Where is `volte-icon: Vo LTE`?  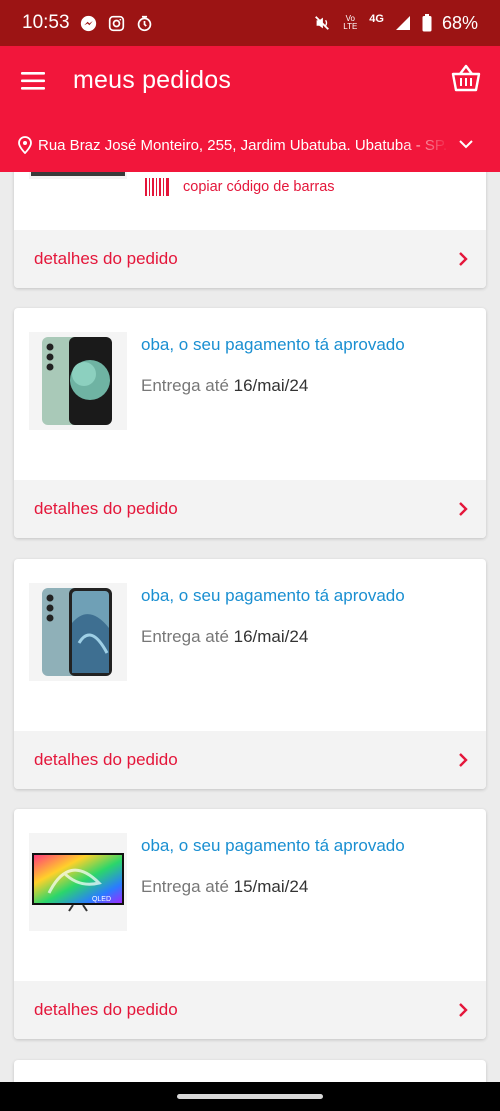
volte-icon: Vo LTE is located at coordinates (350, 22).